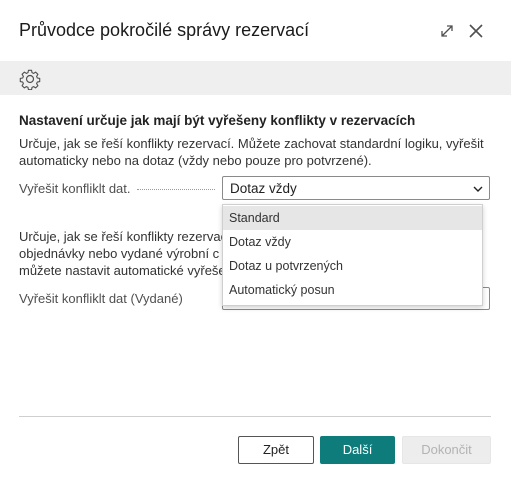 The image size is (511, 485). What do you see at coordinates (276, 450) in the screenshot?
I see `back-button: Zpět` at bounding box center [276, 450].